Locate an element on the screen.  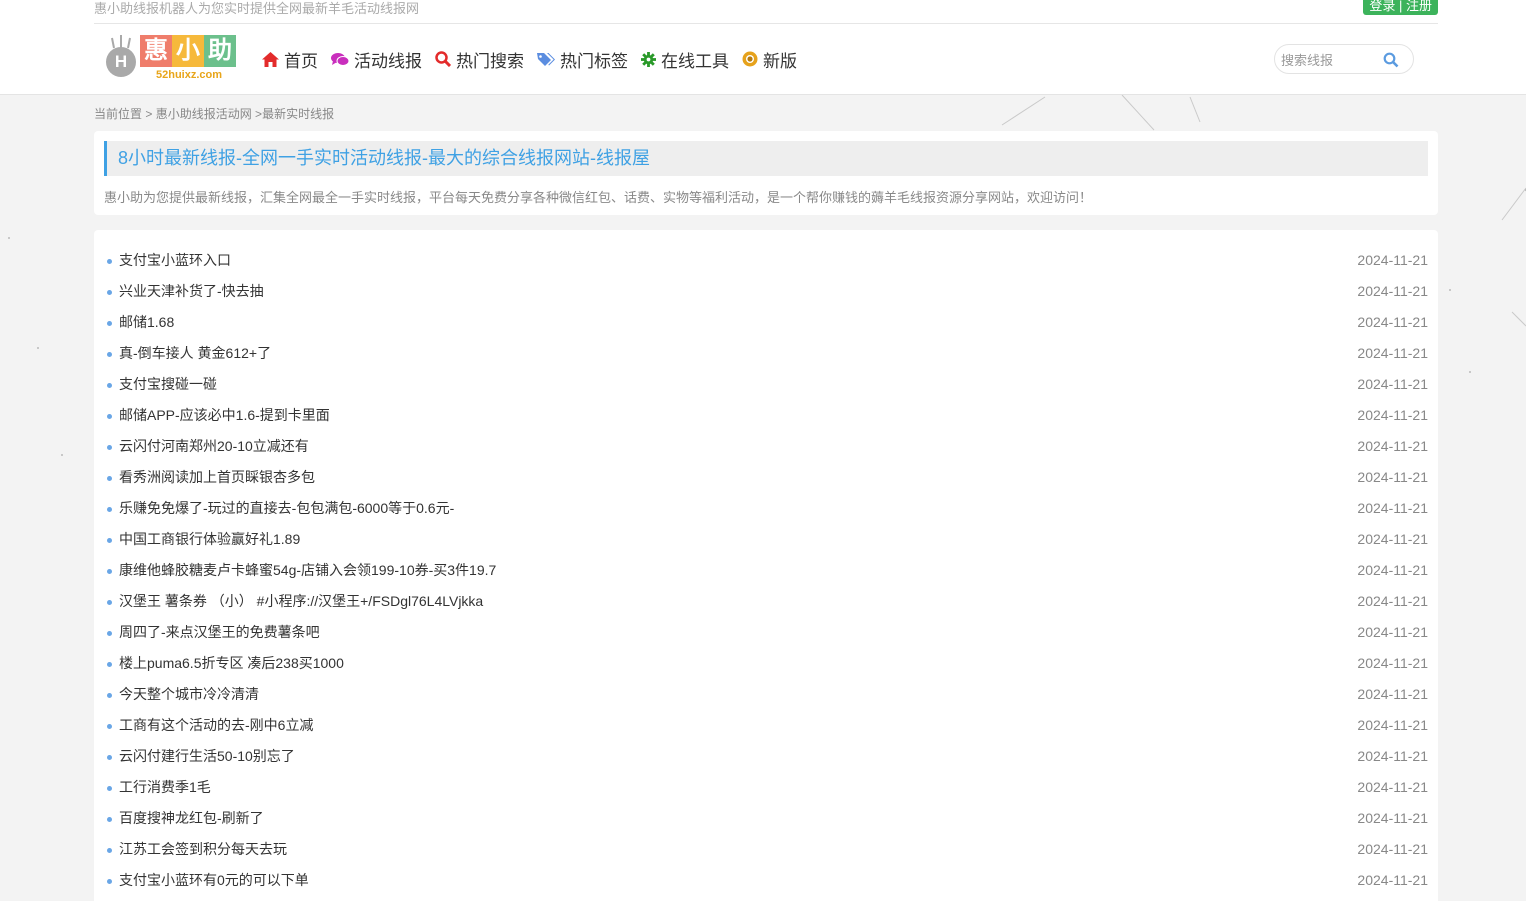
list-item: 周四了-来点汉堡王的免费薯条吧 2024-11-21 is located at coordinates (766, 632).